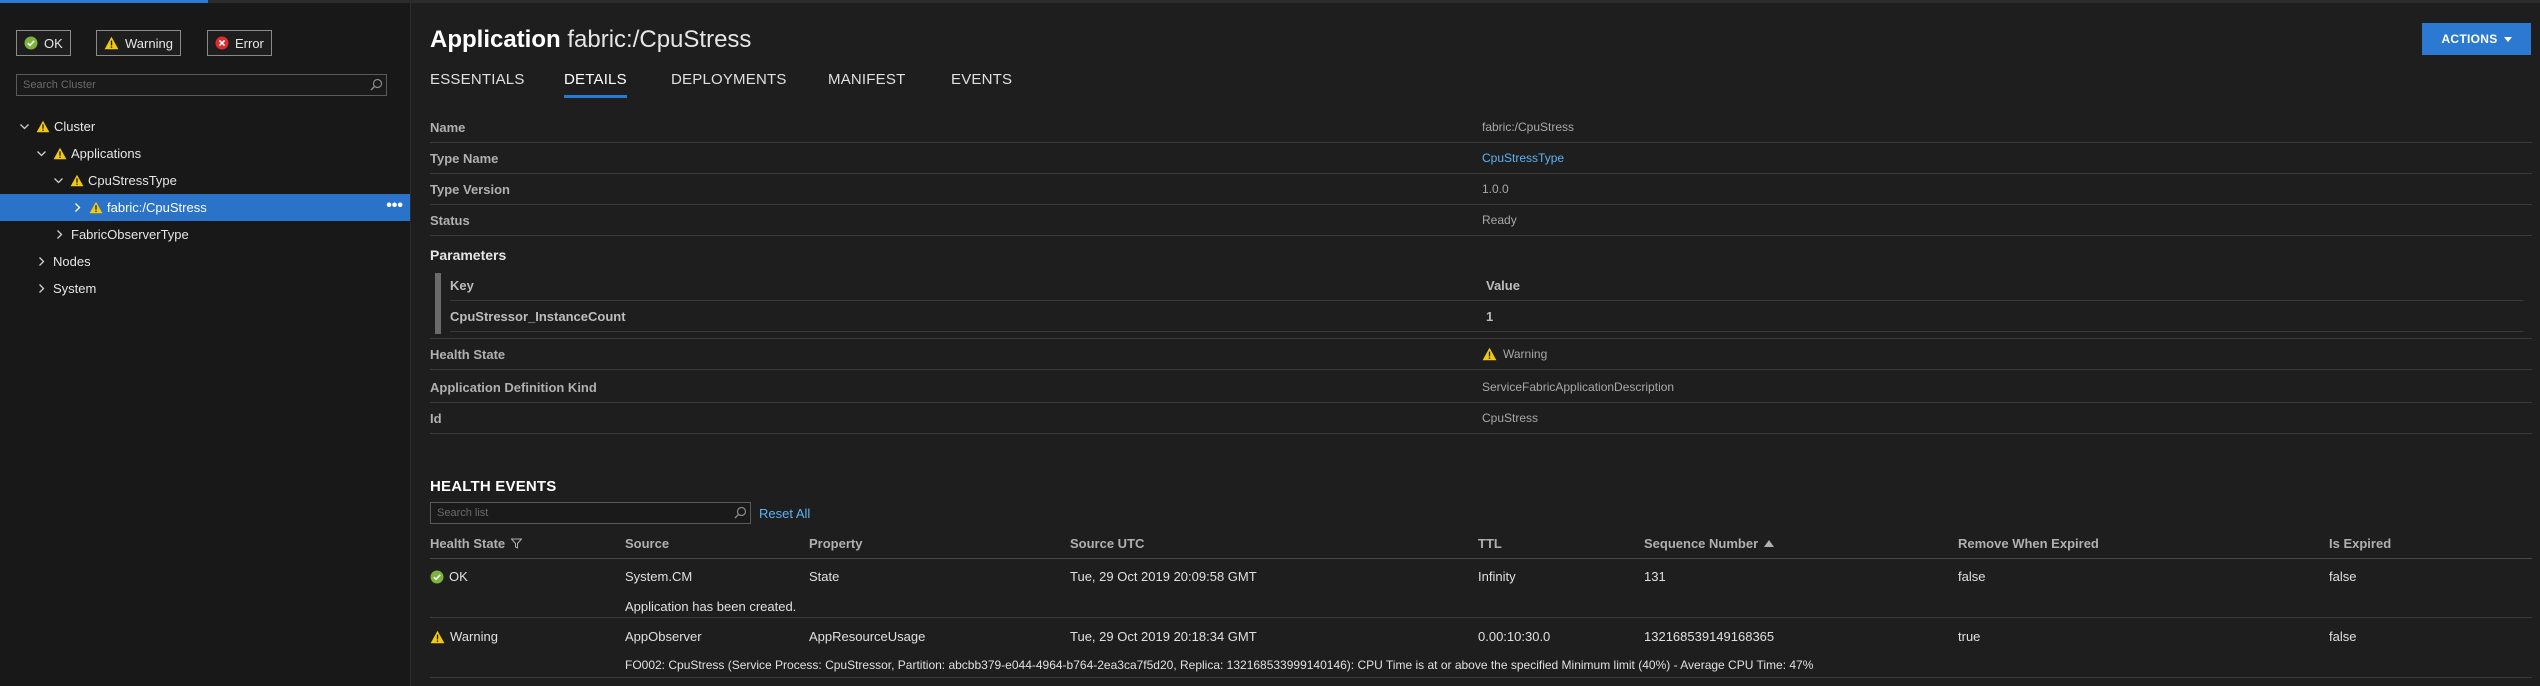  What do you see at coordinates (31, 43) in the screenshot?
I see `check-circle-icon` at bounding box center [31, 43].